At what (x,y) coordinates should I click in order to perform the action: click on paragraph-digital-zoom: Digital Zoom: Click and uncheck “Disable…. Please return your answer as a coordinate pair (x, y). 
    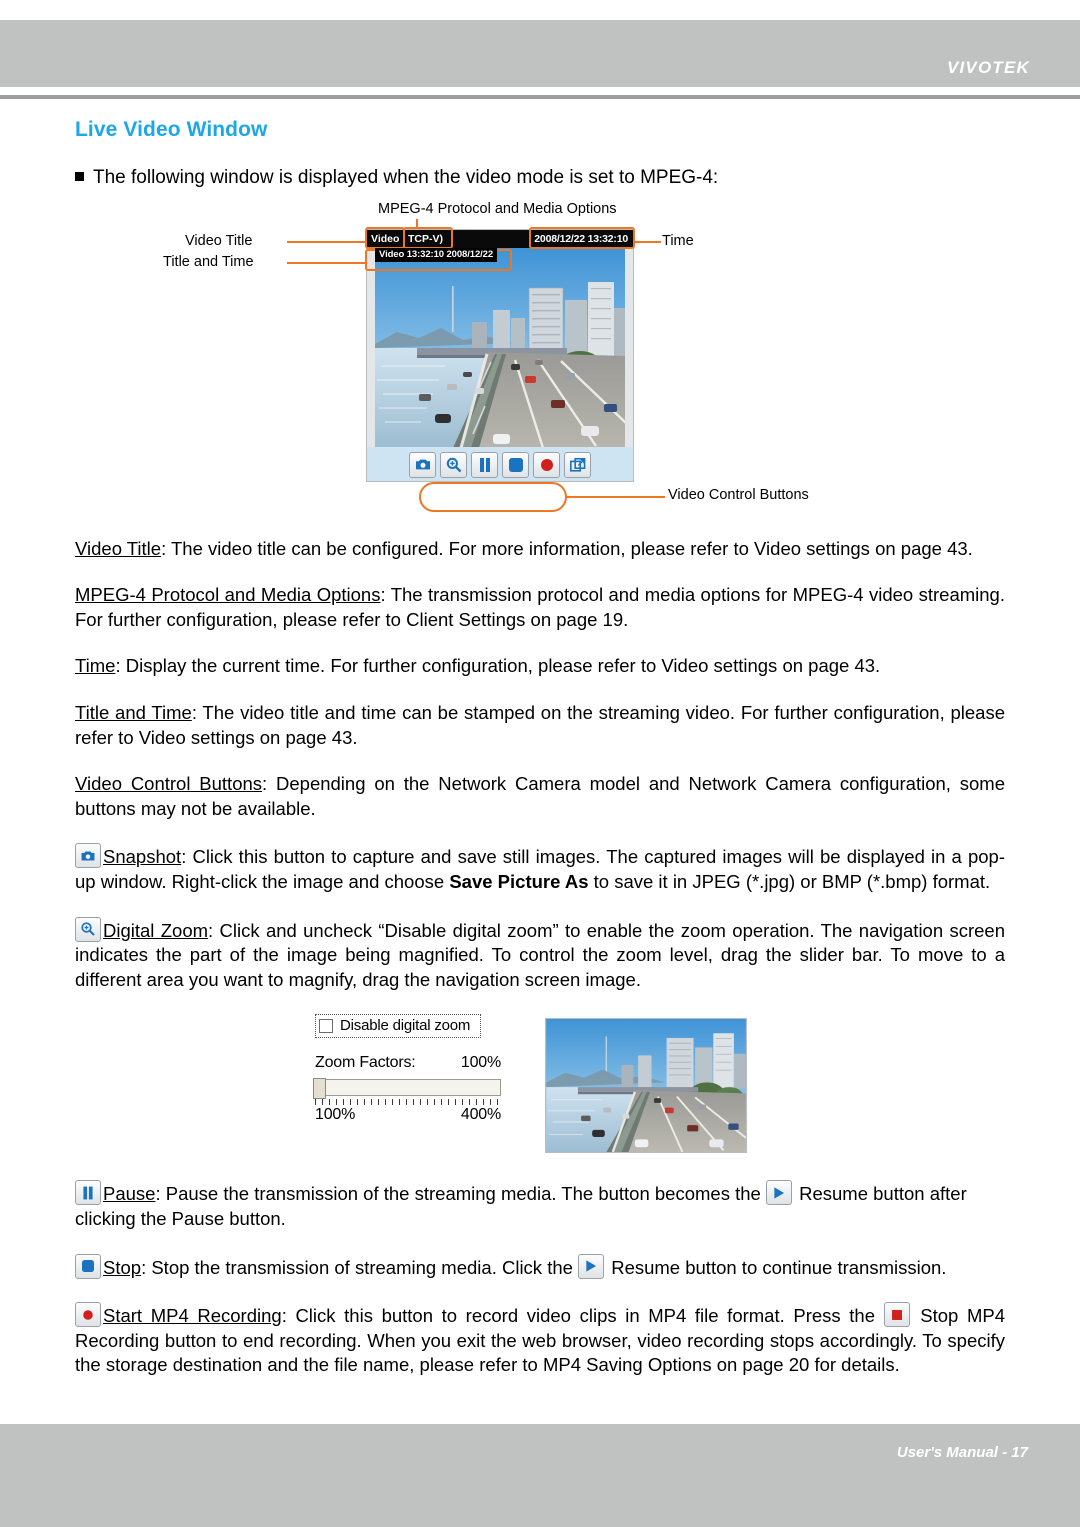
    Looking at the image, I should click on (540, 954).